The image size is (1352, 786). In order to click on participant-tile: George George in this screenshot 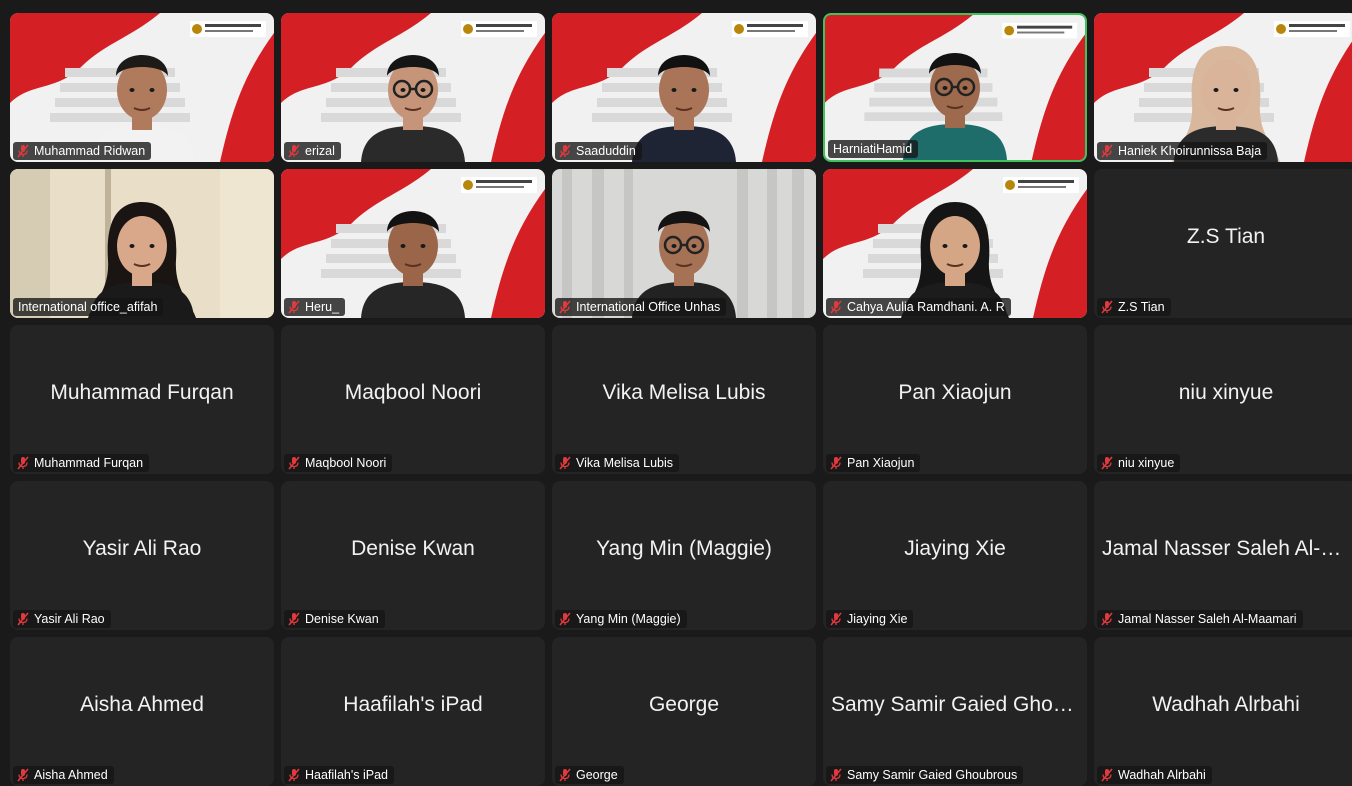, I will do `click(684, 711)`.